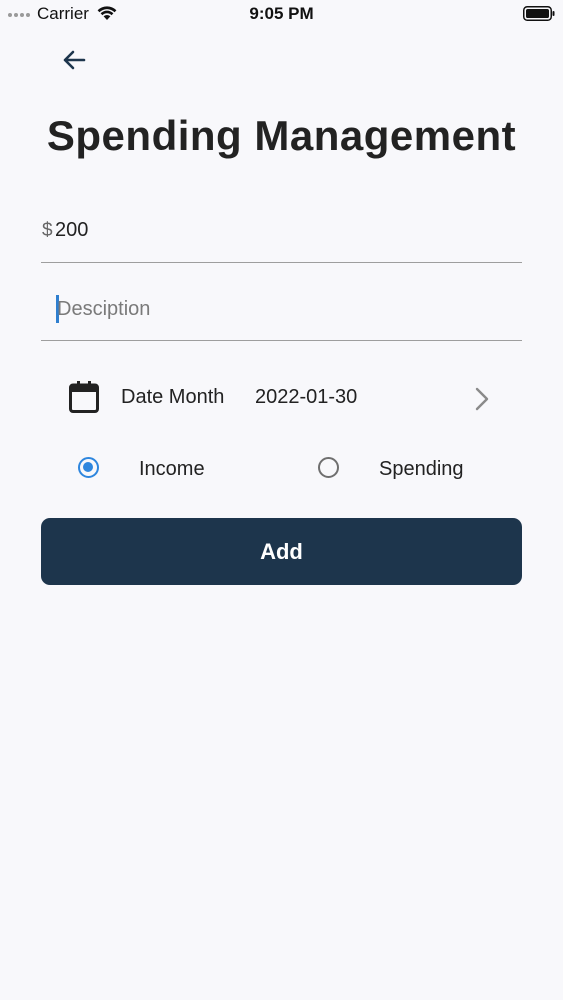 This screenshot has width=563, height=1000. I want to click on currency-prefix: $, so click(47, 230).